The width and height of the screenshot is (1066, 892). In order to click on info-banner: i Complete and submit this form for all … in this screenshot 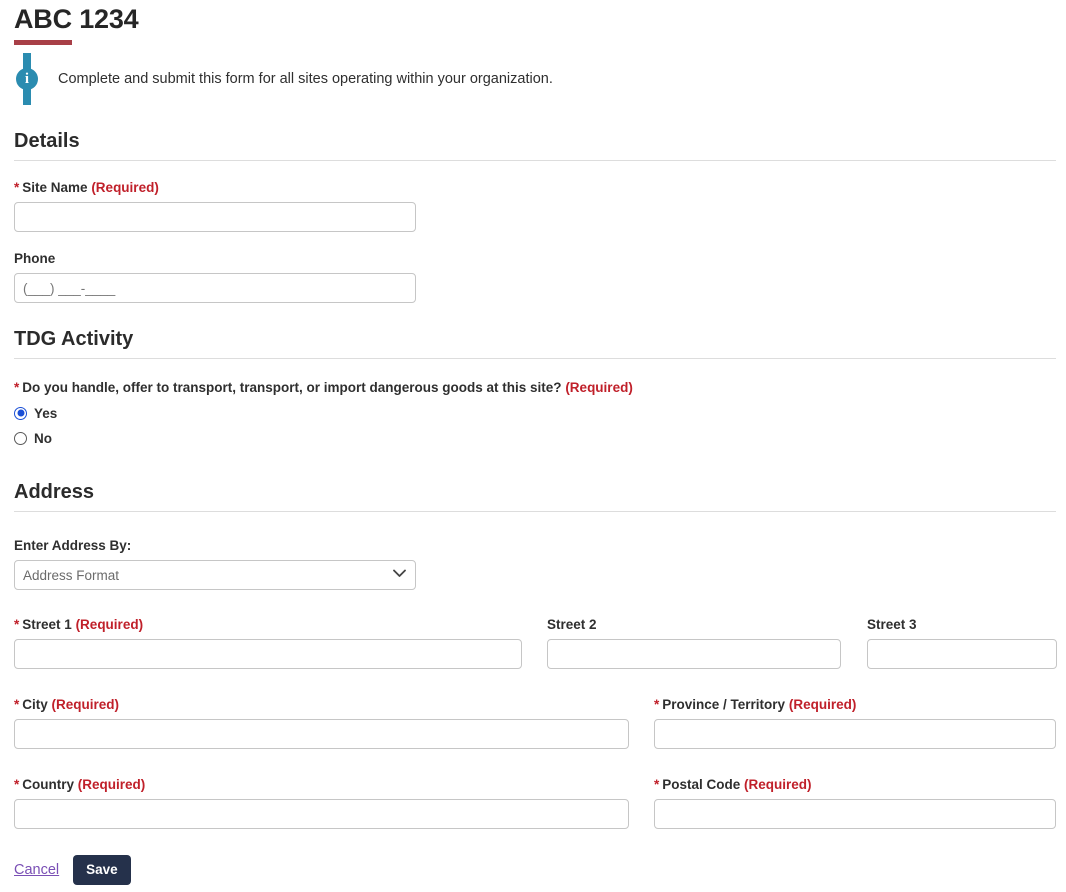, I will do `click(535, 79)`.